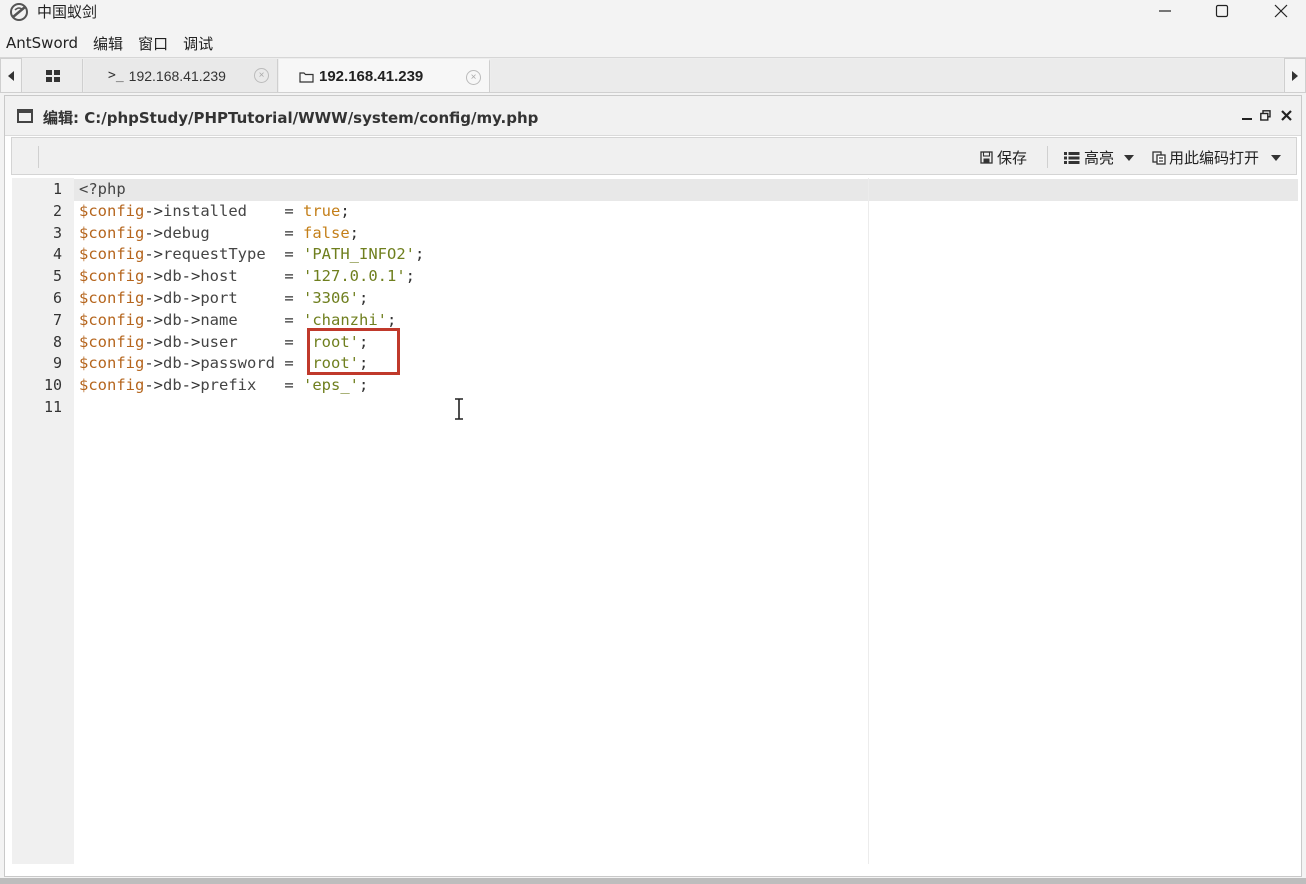 This screenshot has height=884, width=1306. Describe the element at coordinates (251, 190) in the screenshot. I see `code-line: <?php` at that location.